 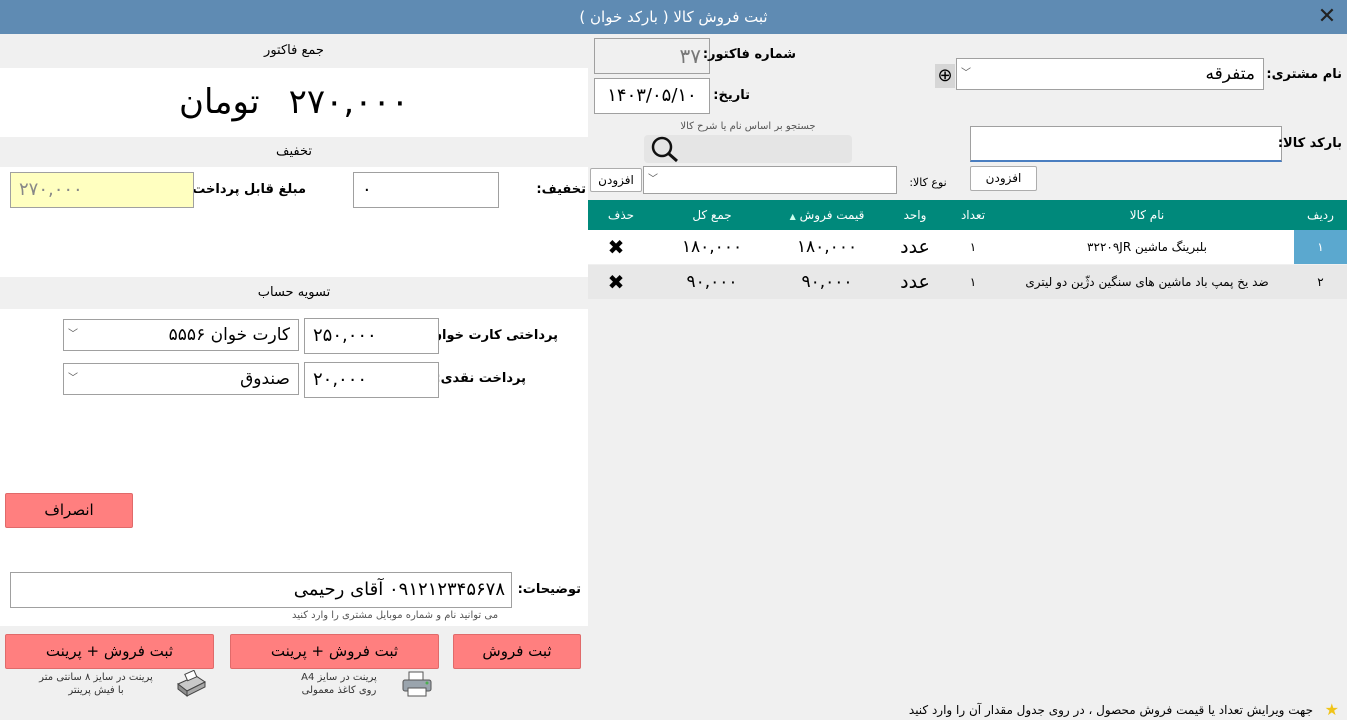 I want to click on cash-payment-label: پرداخت نقدی:, so click(x=480, y=378).